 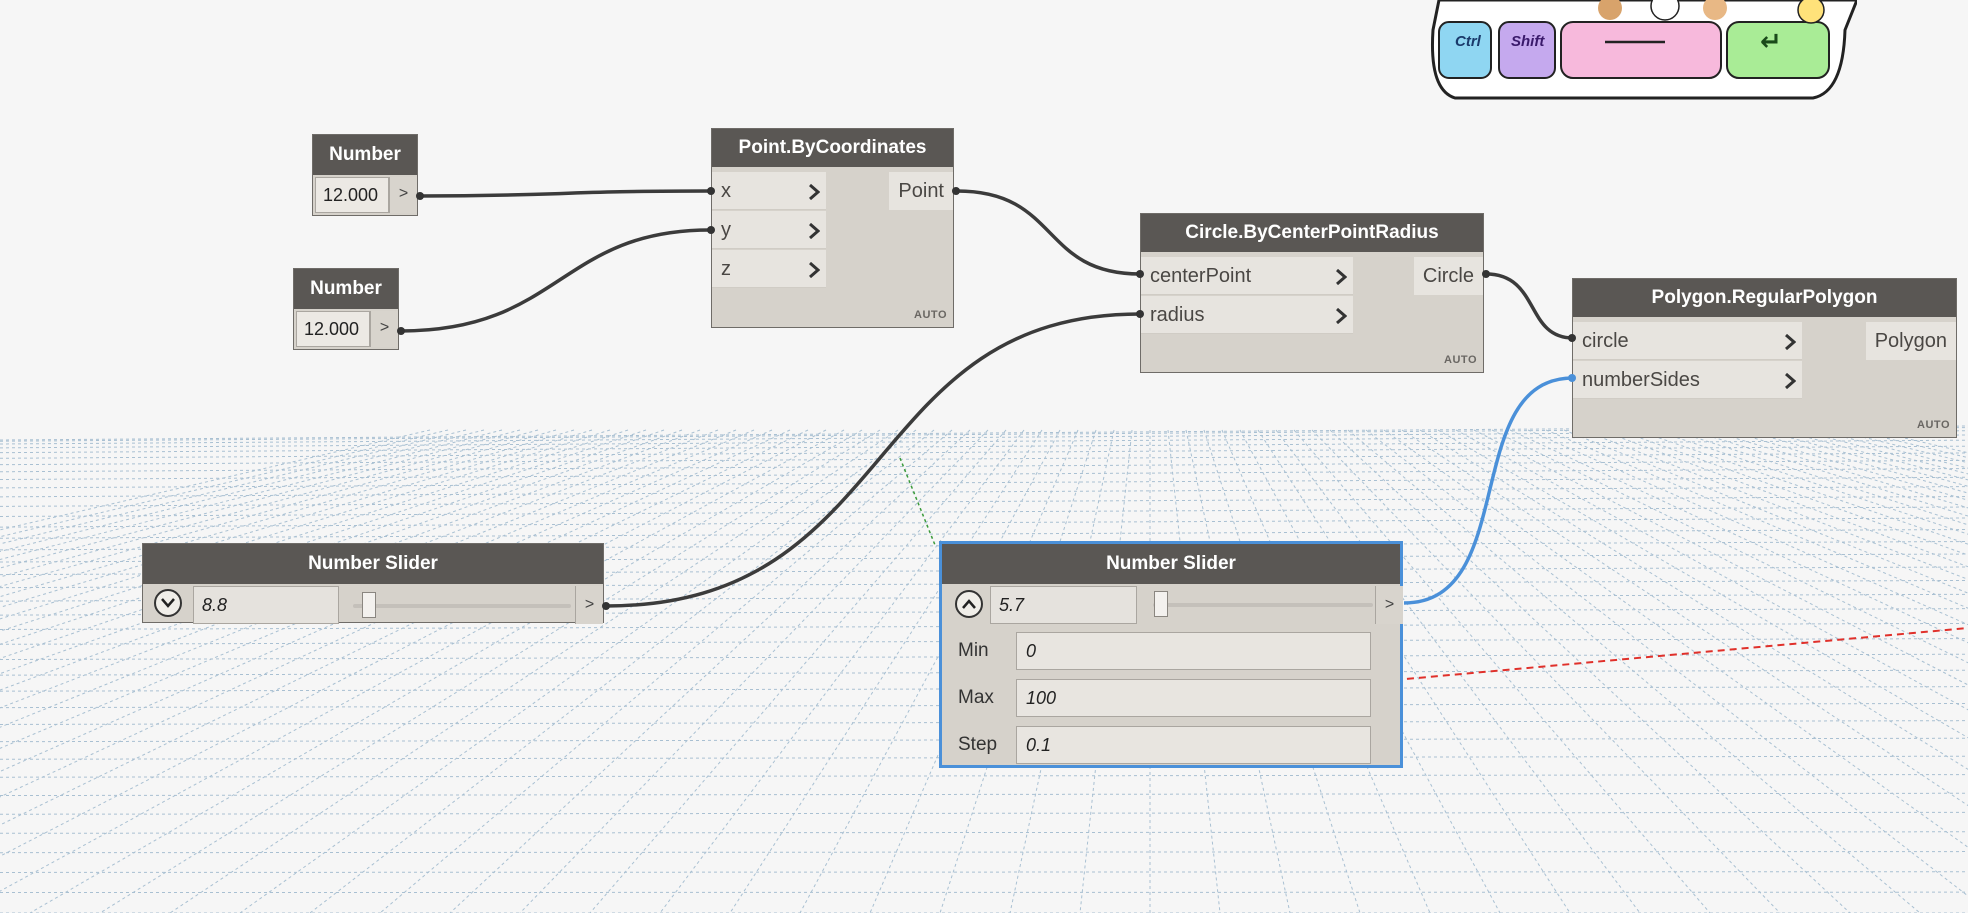 What do you see at coordinates (1312, 233) in the screenshot?
I see `node-title: Circle.ByCenterPointRadius` at bounding box center [1312, 233].